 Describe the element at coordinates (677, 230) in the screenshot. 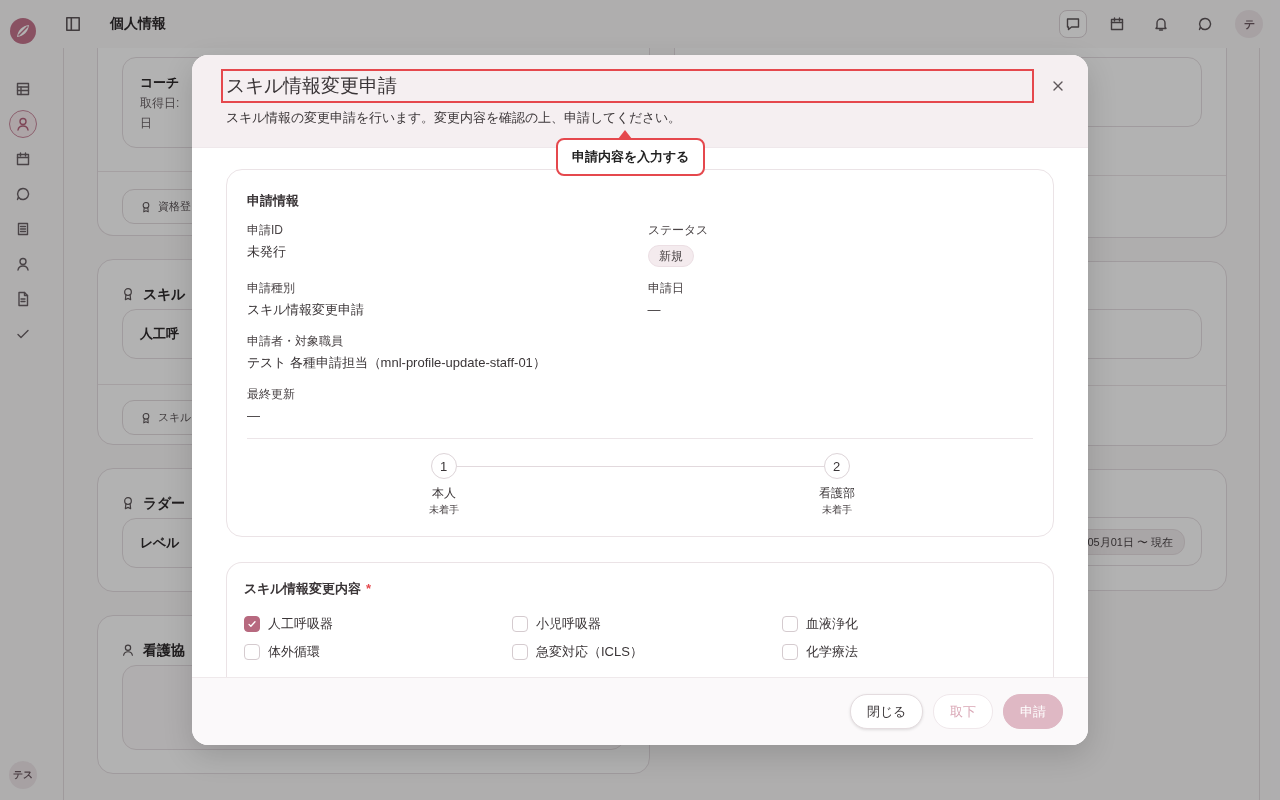

I see `field-label: ステータス` at that location.